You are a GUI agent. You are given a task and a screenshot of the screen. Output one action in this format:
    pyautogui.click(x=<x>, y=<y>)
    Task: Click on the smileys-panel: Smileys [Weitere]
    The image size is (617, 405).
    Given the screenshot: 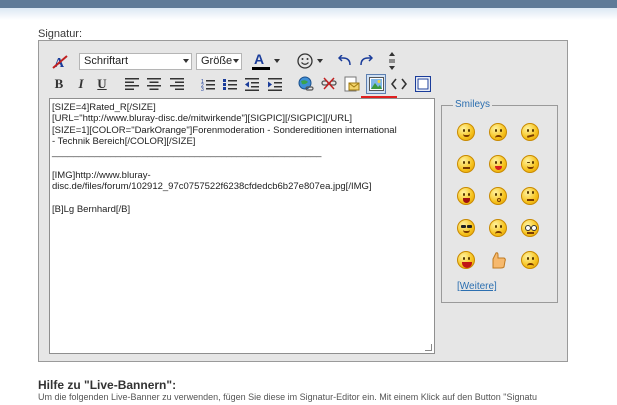 What is the action you would take?
    pyautogui.click(x=499, y=201)
    